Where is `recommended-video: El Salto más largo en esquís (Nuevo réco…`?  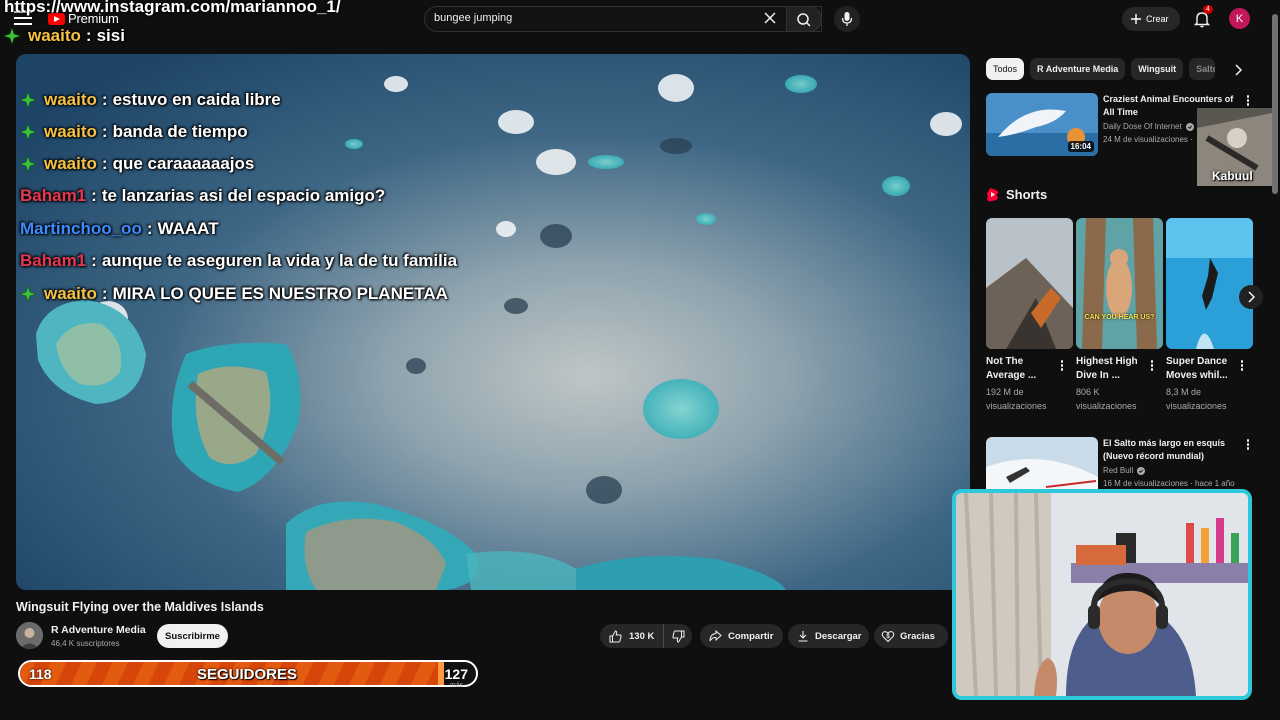 recommended-video: El Salto más largo en esquís (Nuevo réco… is located at coordinates (1121, 468).